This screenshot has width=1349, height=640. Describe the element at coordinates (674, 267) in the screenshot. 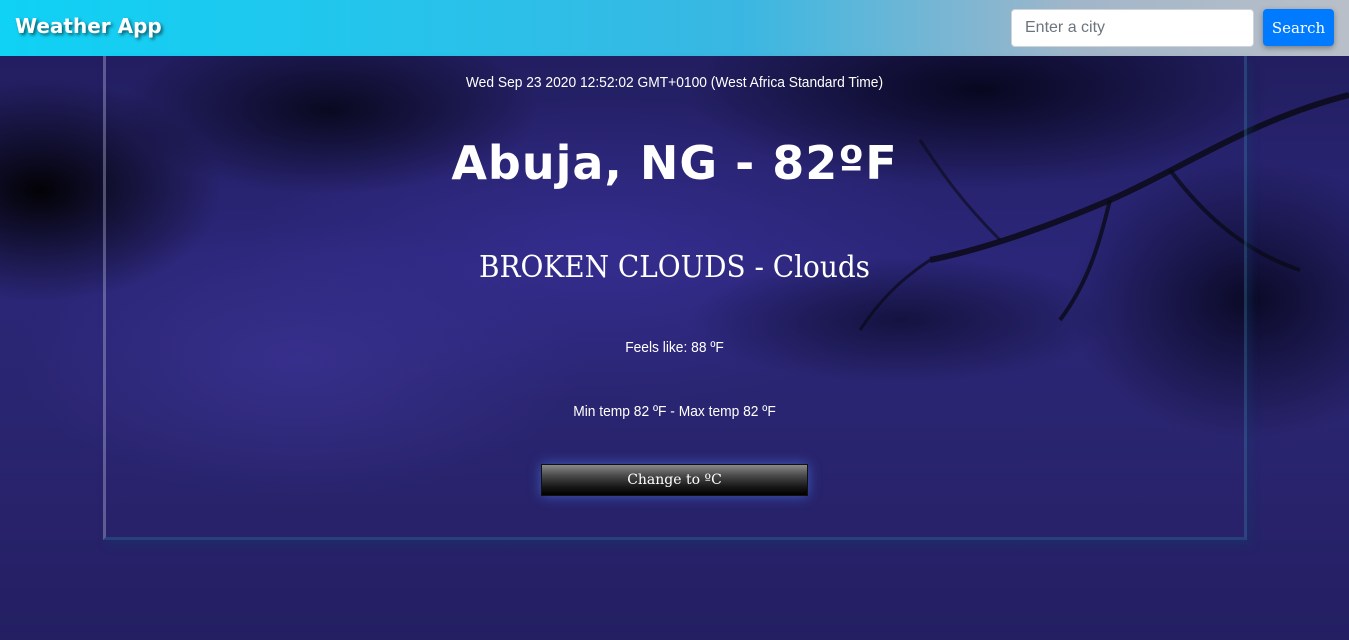

I see `weather-description: BROKEN CLOUDS - Clouds` at that location.